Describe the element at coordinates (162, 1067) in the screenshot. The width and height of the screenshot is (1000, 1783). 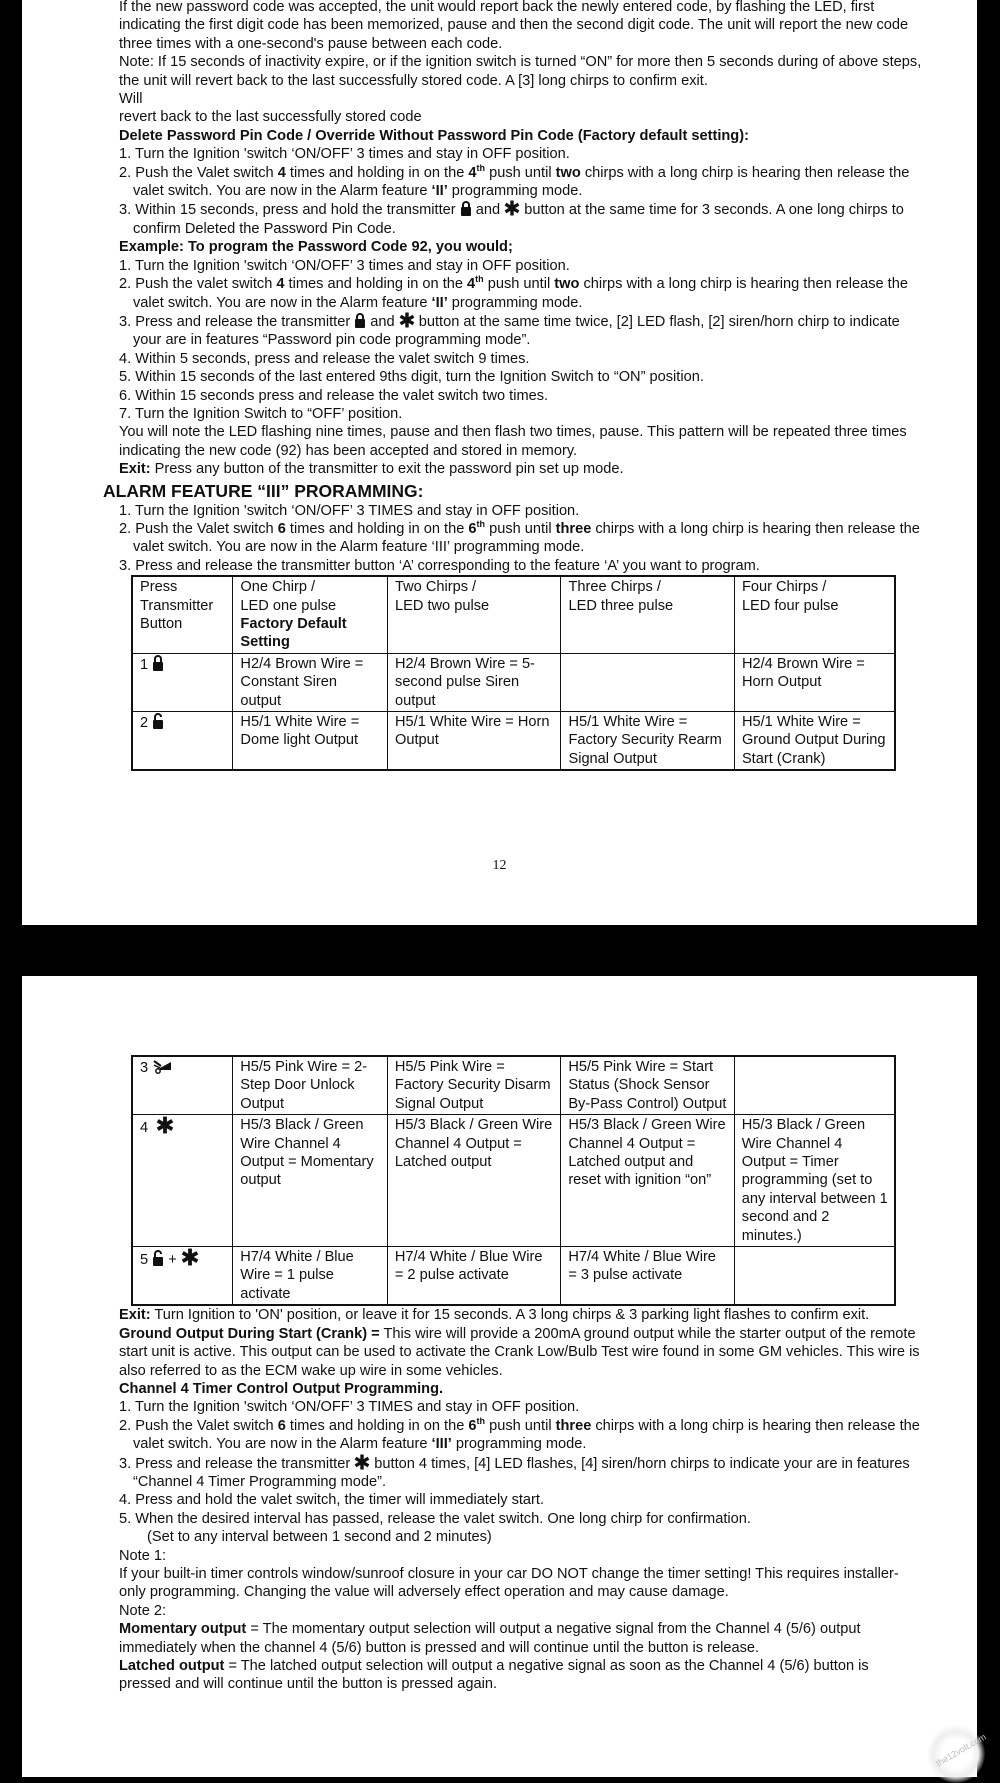
I see `trunk-icon` at that location.